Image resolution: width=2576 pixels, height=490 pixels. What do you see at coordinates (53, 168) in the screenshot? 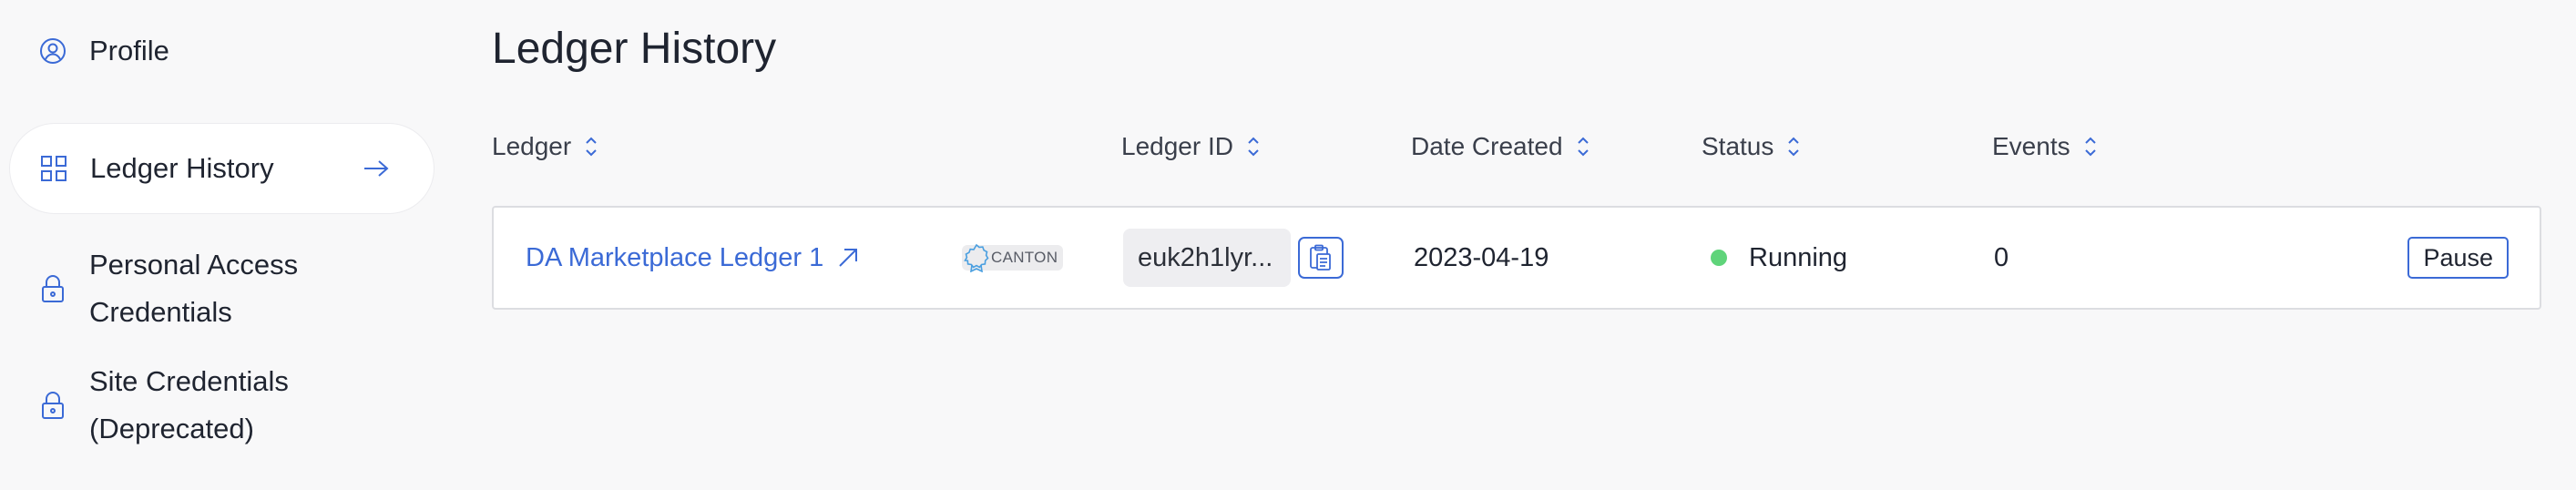
I see `grid-icon` at bounding box center [53, 168].